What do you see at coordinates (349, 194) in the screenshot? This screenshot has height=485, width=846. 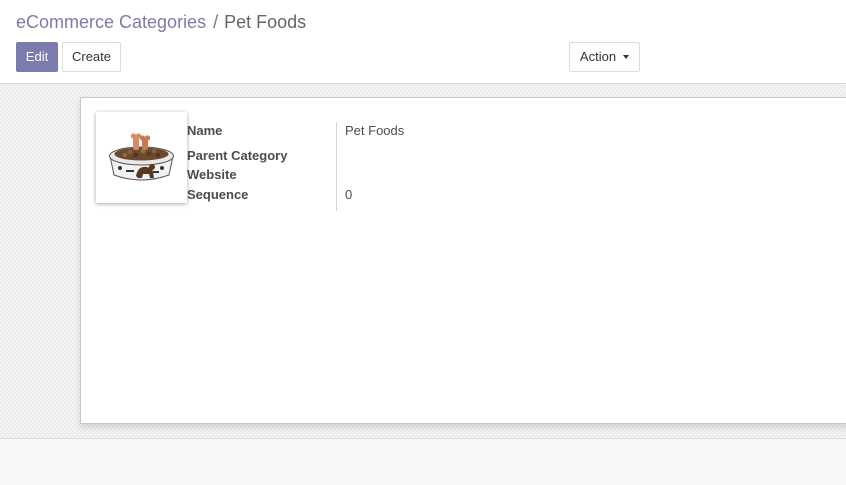 I see `sequence-value: 0` at bounding box center [349, 194].